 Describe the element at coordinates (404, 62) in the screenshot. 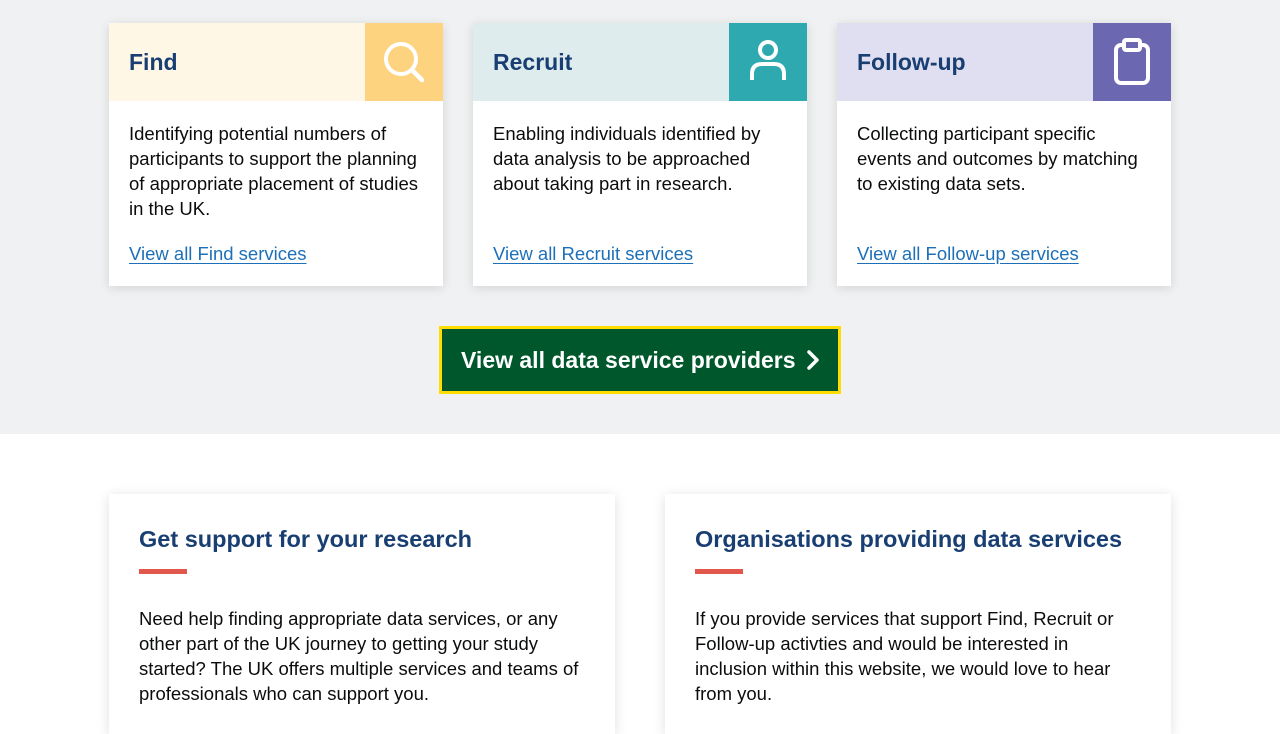

I see `search-icon` at that location.